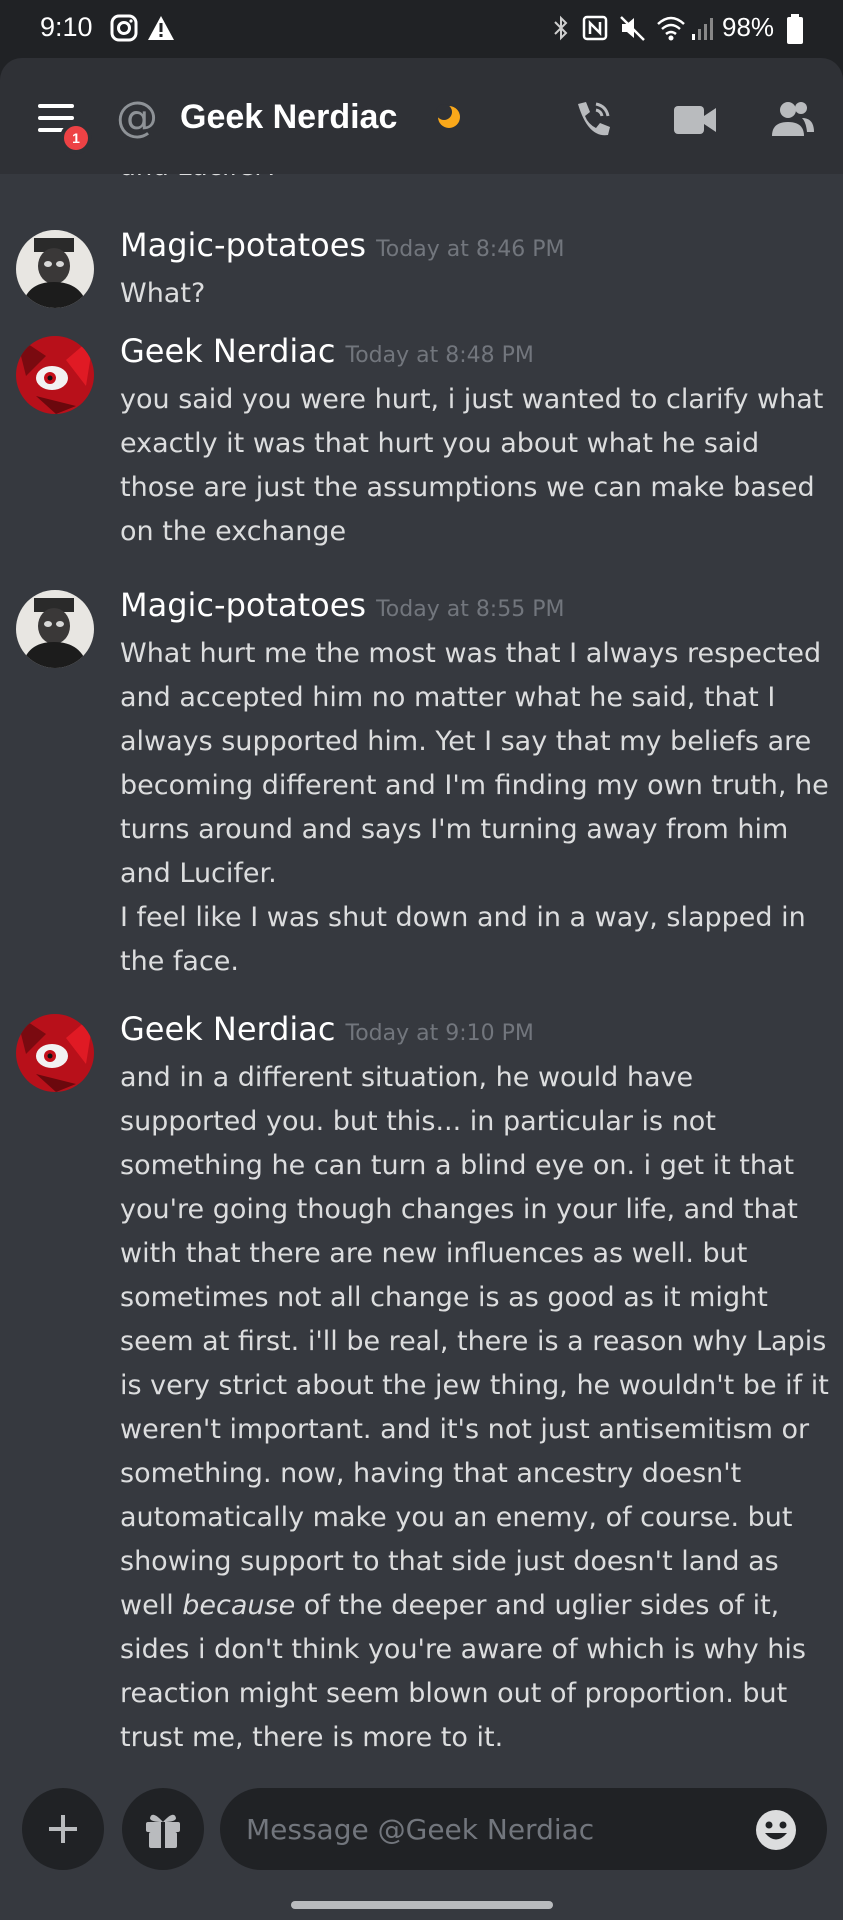  Describe the element at coordinates (561, 28) in the screenshot. I see `bluetooth-icon` at that location.